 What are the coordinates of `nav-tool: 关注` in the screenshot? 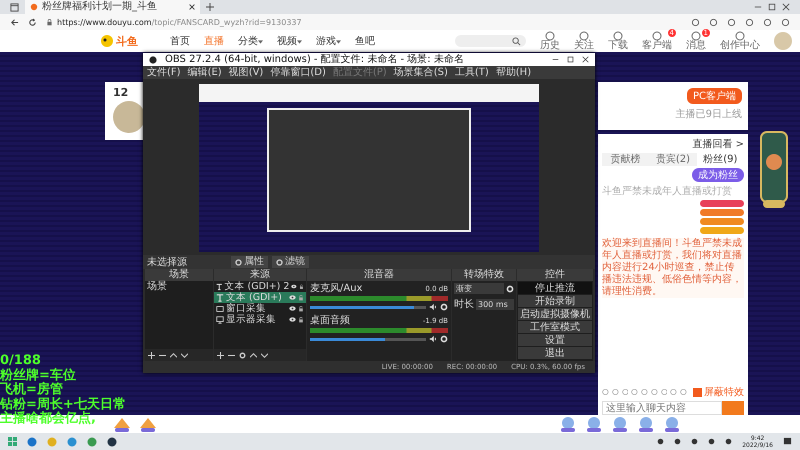 It's located at (584, 41).